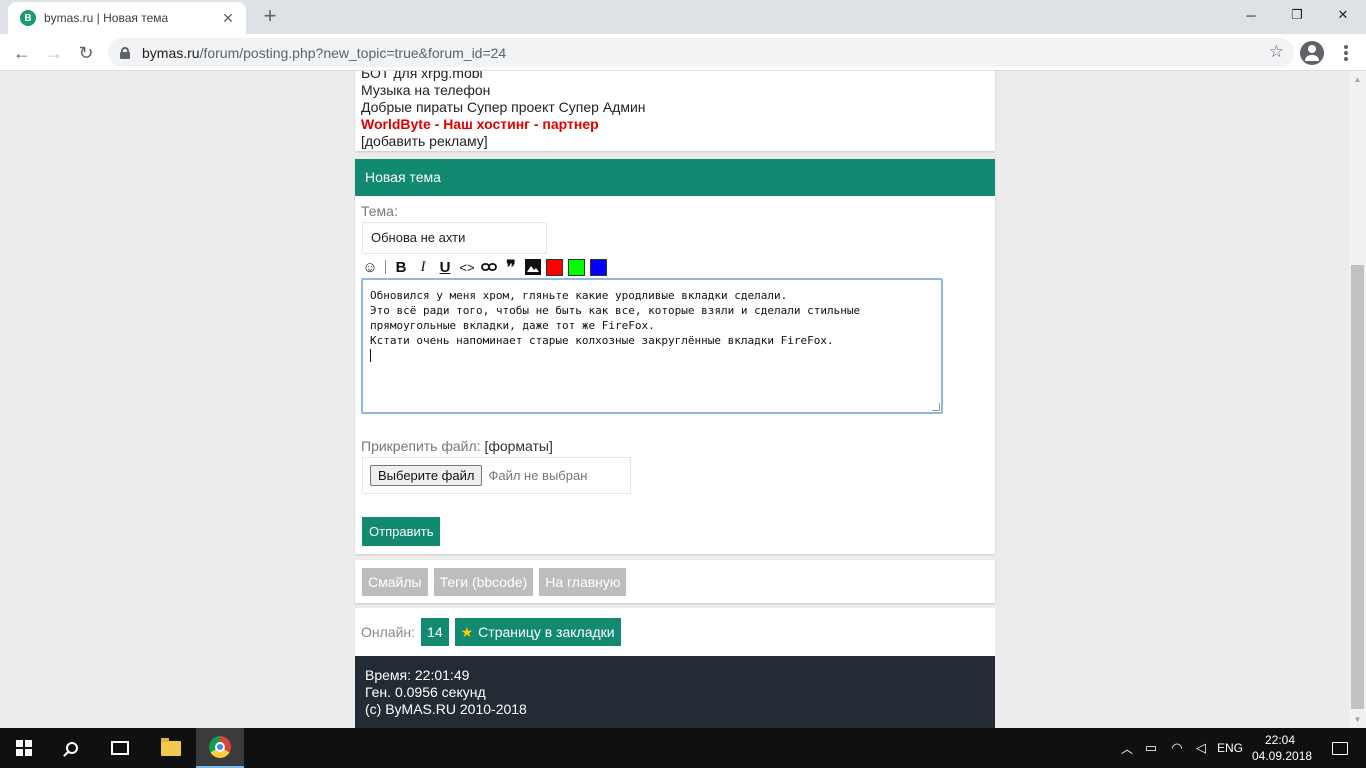 The image size is (1366, 768). What do you see at coordinates (1357, 79) in the screenshot?
I see `scroll-up-arrow-icon: ▲` at bounding box center [1357, 79].